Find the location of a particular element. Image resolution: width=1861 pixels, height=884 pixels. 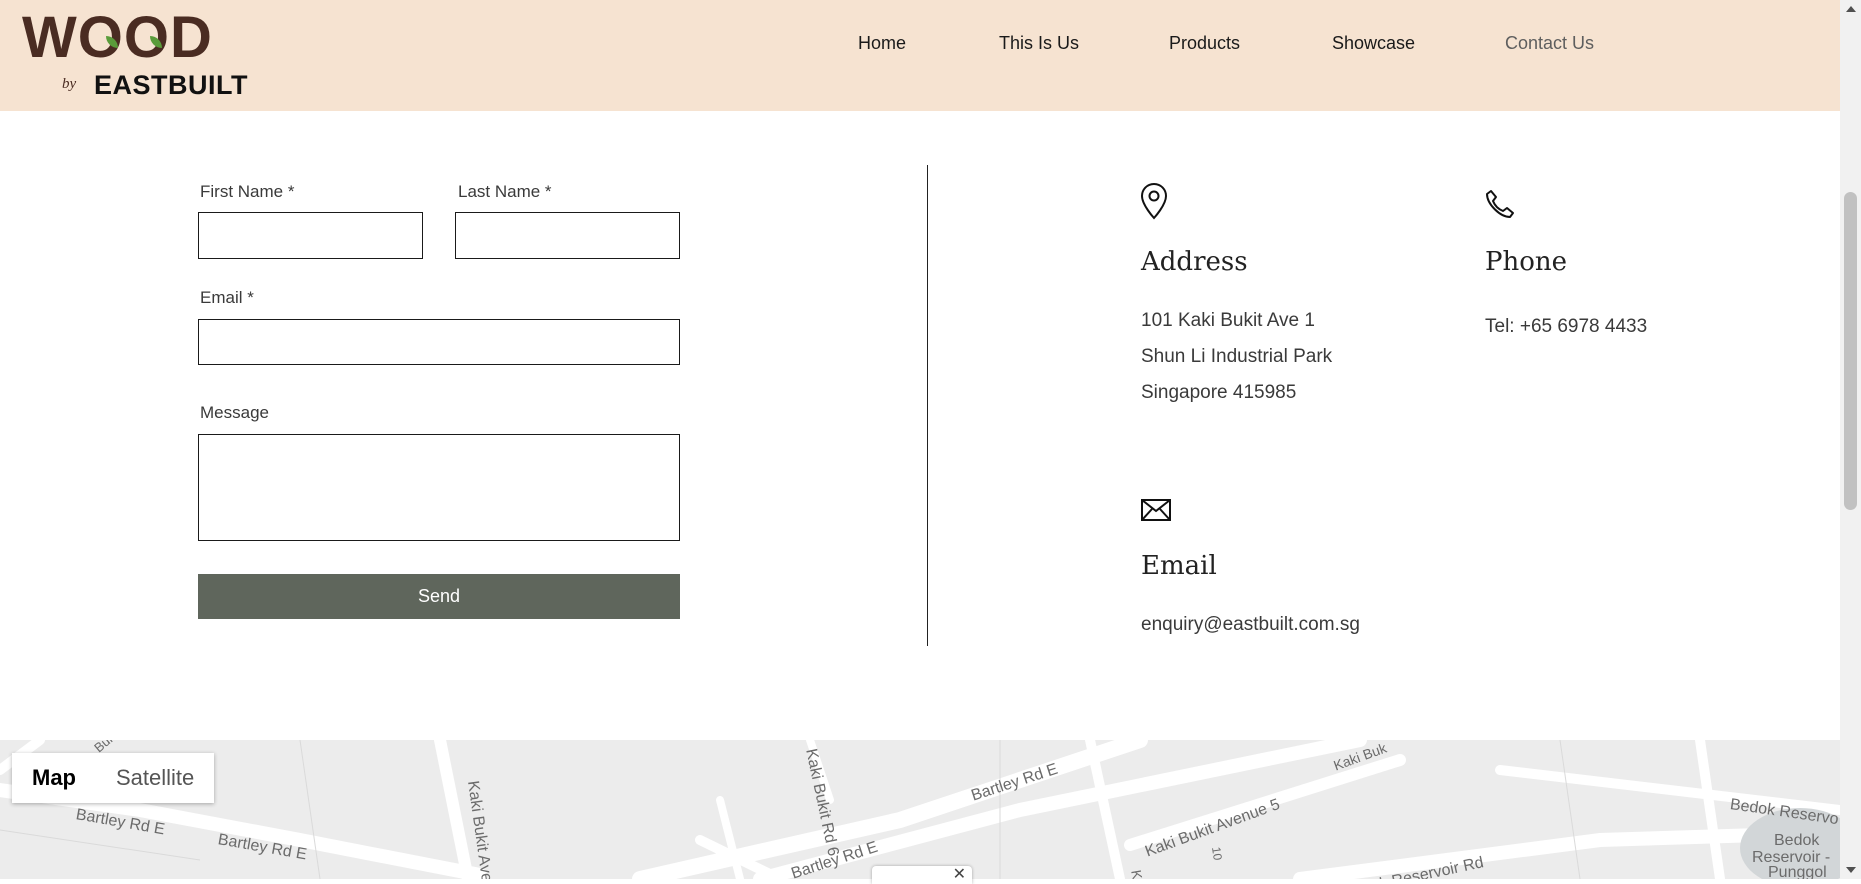

scrollbar-thumb is located at coordinates (1850, 351).